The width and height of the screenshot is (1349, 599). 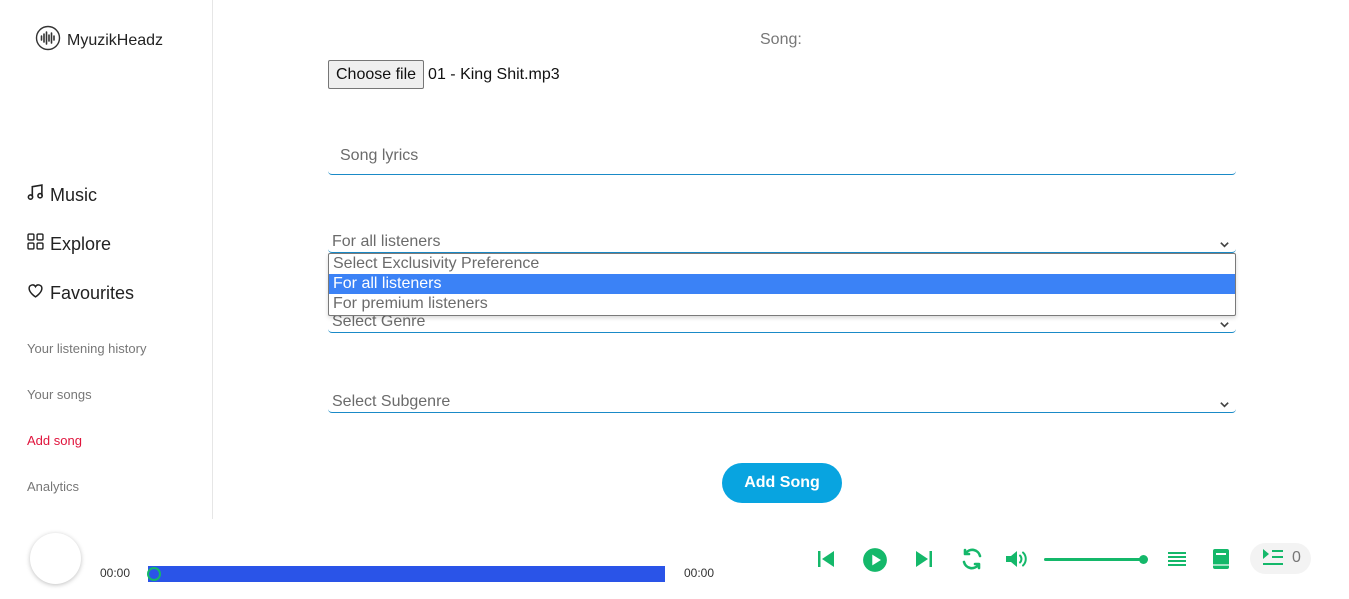 I want to click on music-note-icon, so click(x=35, y=195).